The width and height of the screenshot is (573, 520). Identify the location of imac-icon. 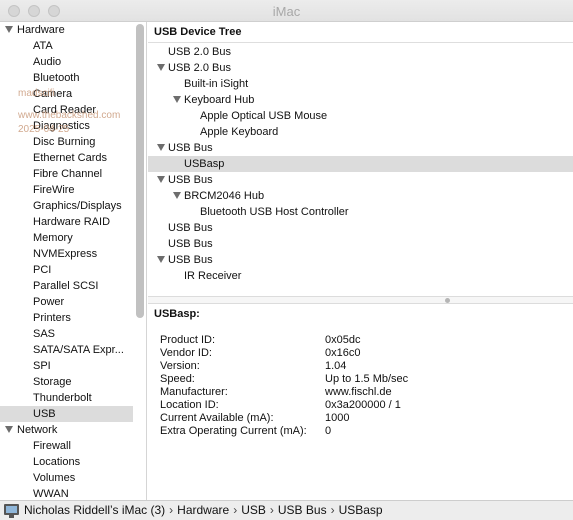
(11, 509).